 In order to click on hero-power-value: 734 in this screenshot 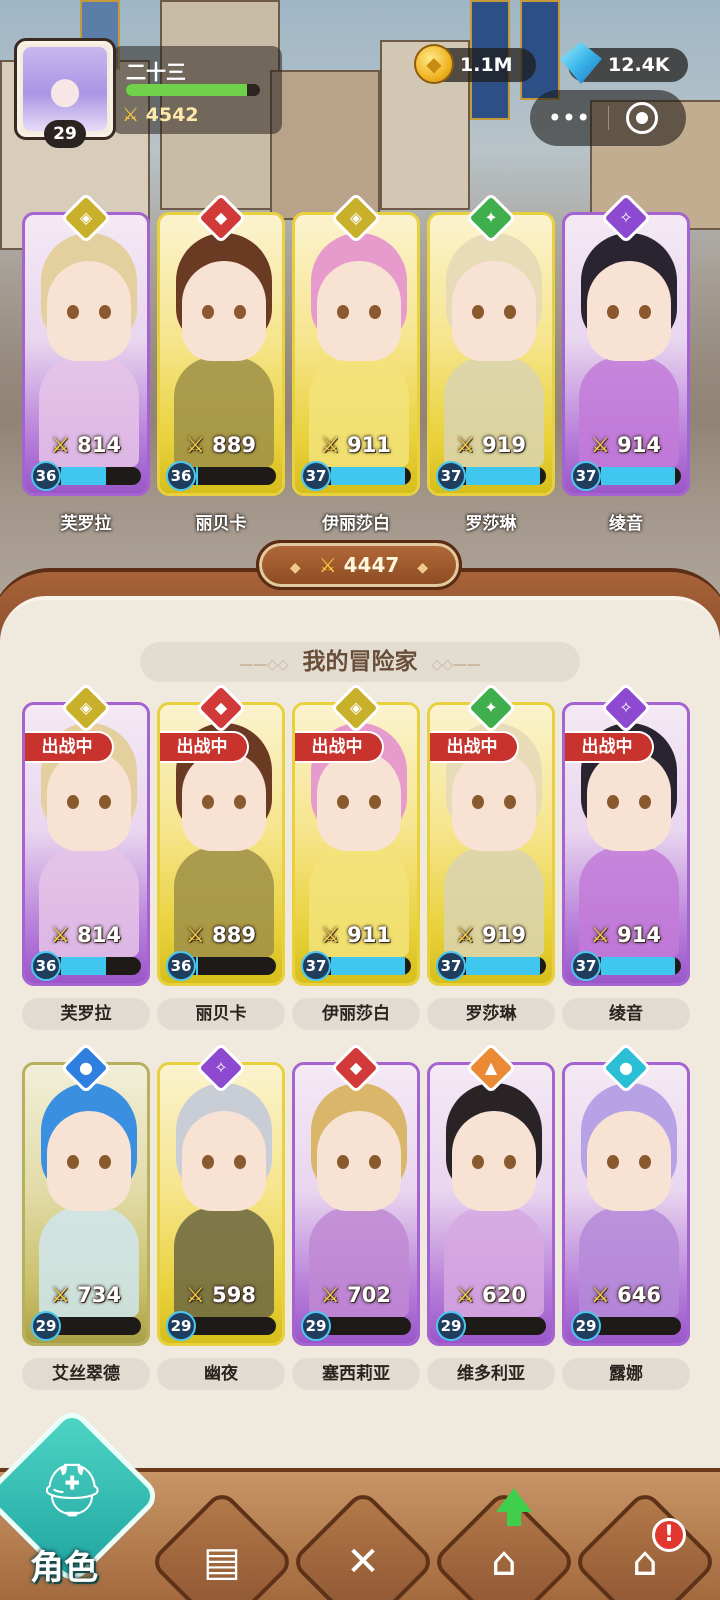, I will do `click(99, 1295)`.